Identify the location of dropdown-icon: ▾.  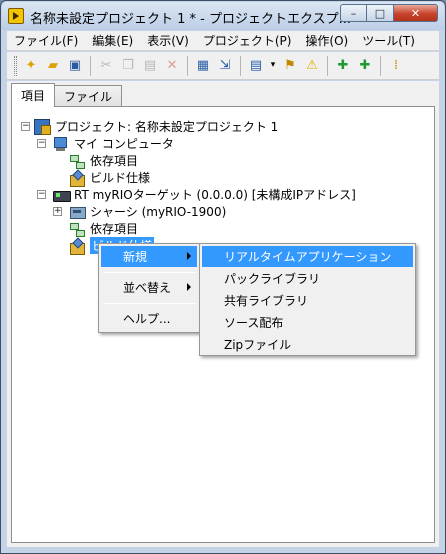
(273, 66).